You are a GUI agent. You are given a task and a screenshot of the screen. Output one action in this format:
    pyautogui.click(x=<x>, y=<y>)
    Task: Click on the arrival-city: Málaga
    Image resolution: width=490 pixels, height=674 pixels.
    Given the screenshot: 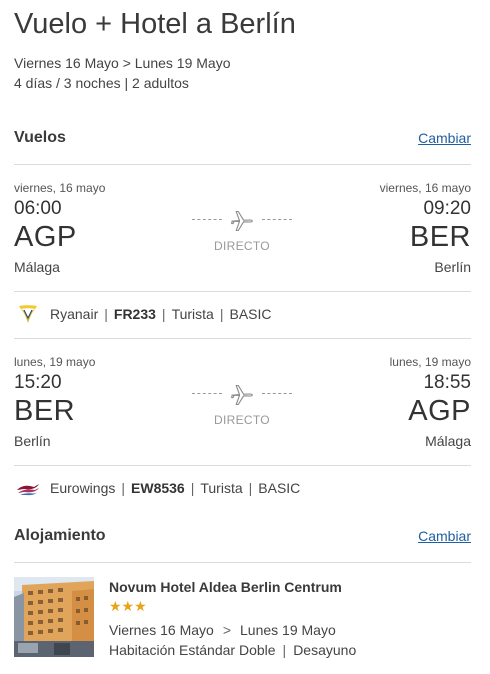 What is the action you would take?
    pyautogui.click(x=448, y=441)
    